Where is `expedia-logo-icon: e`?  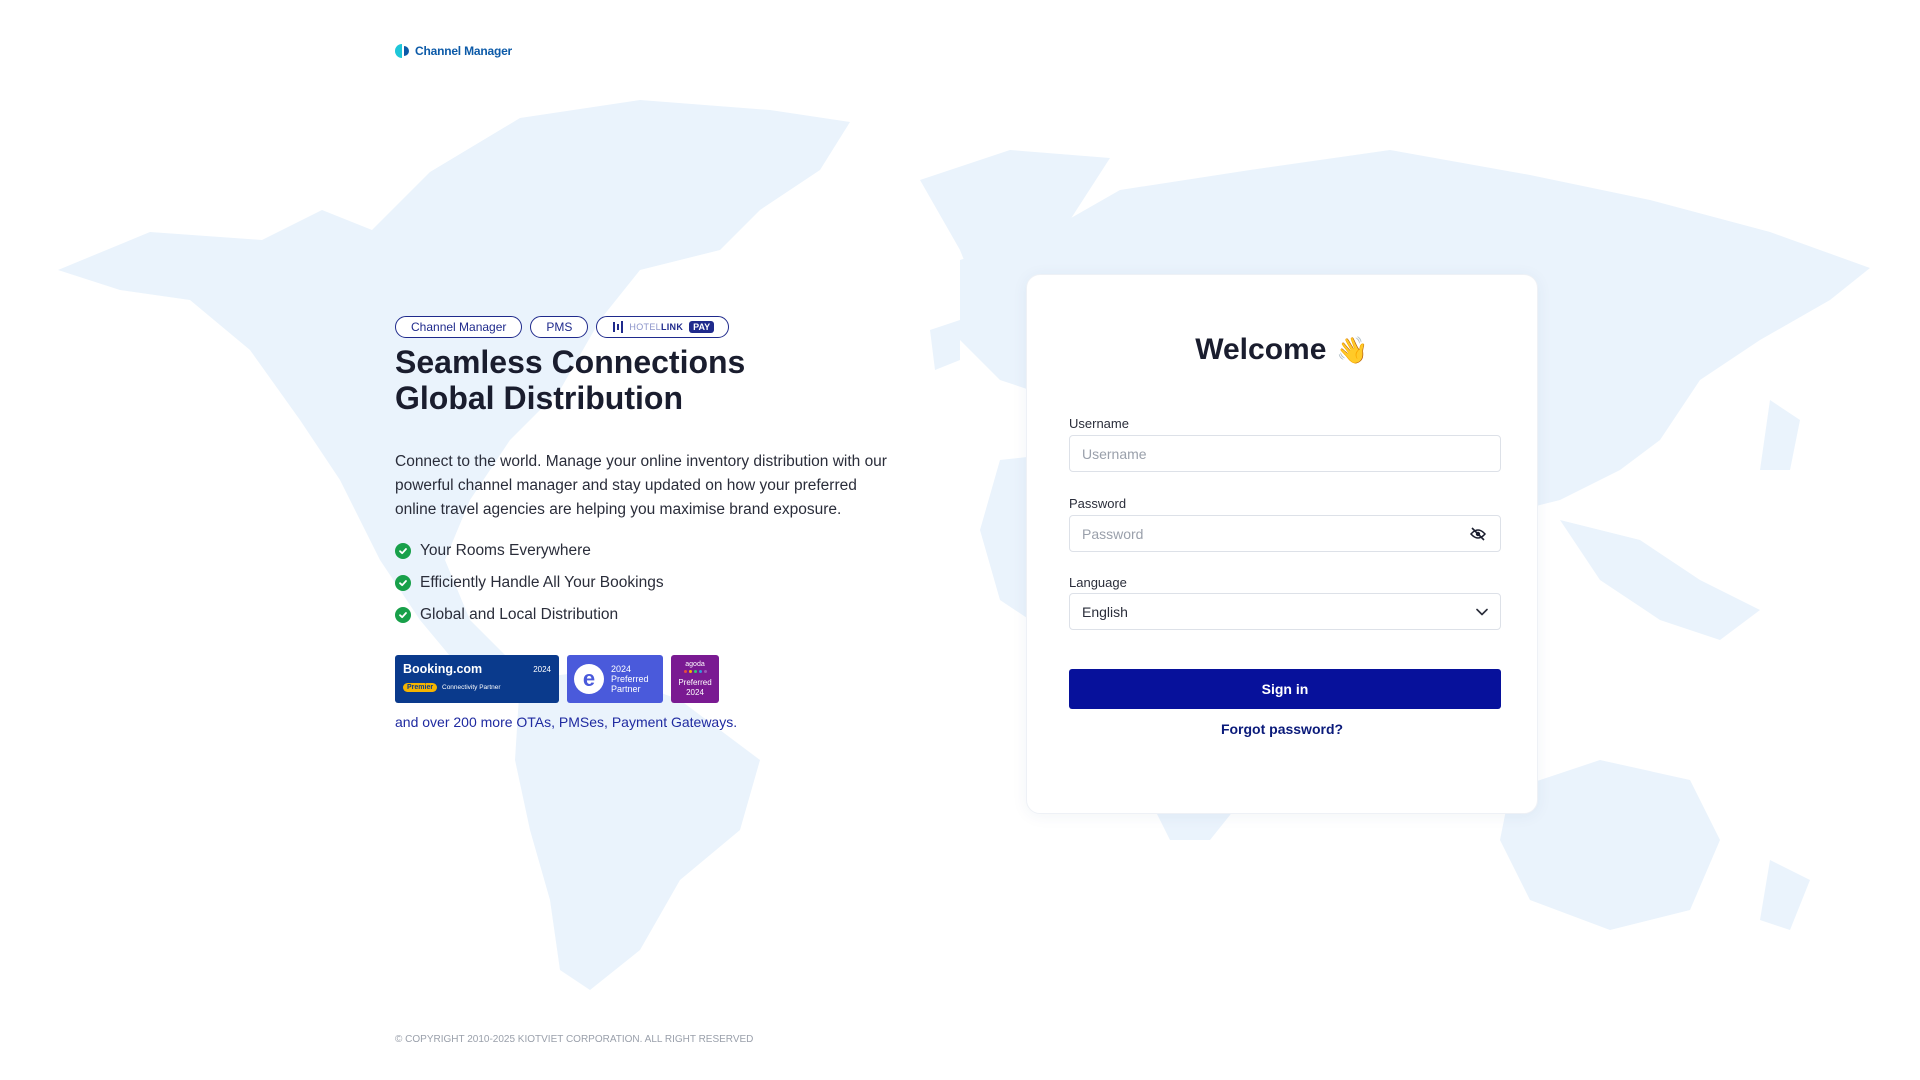
expedia-logo-icon: e is located at coordinates (589, 679).